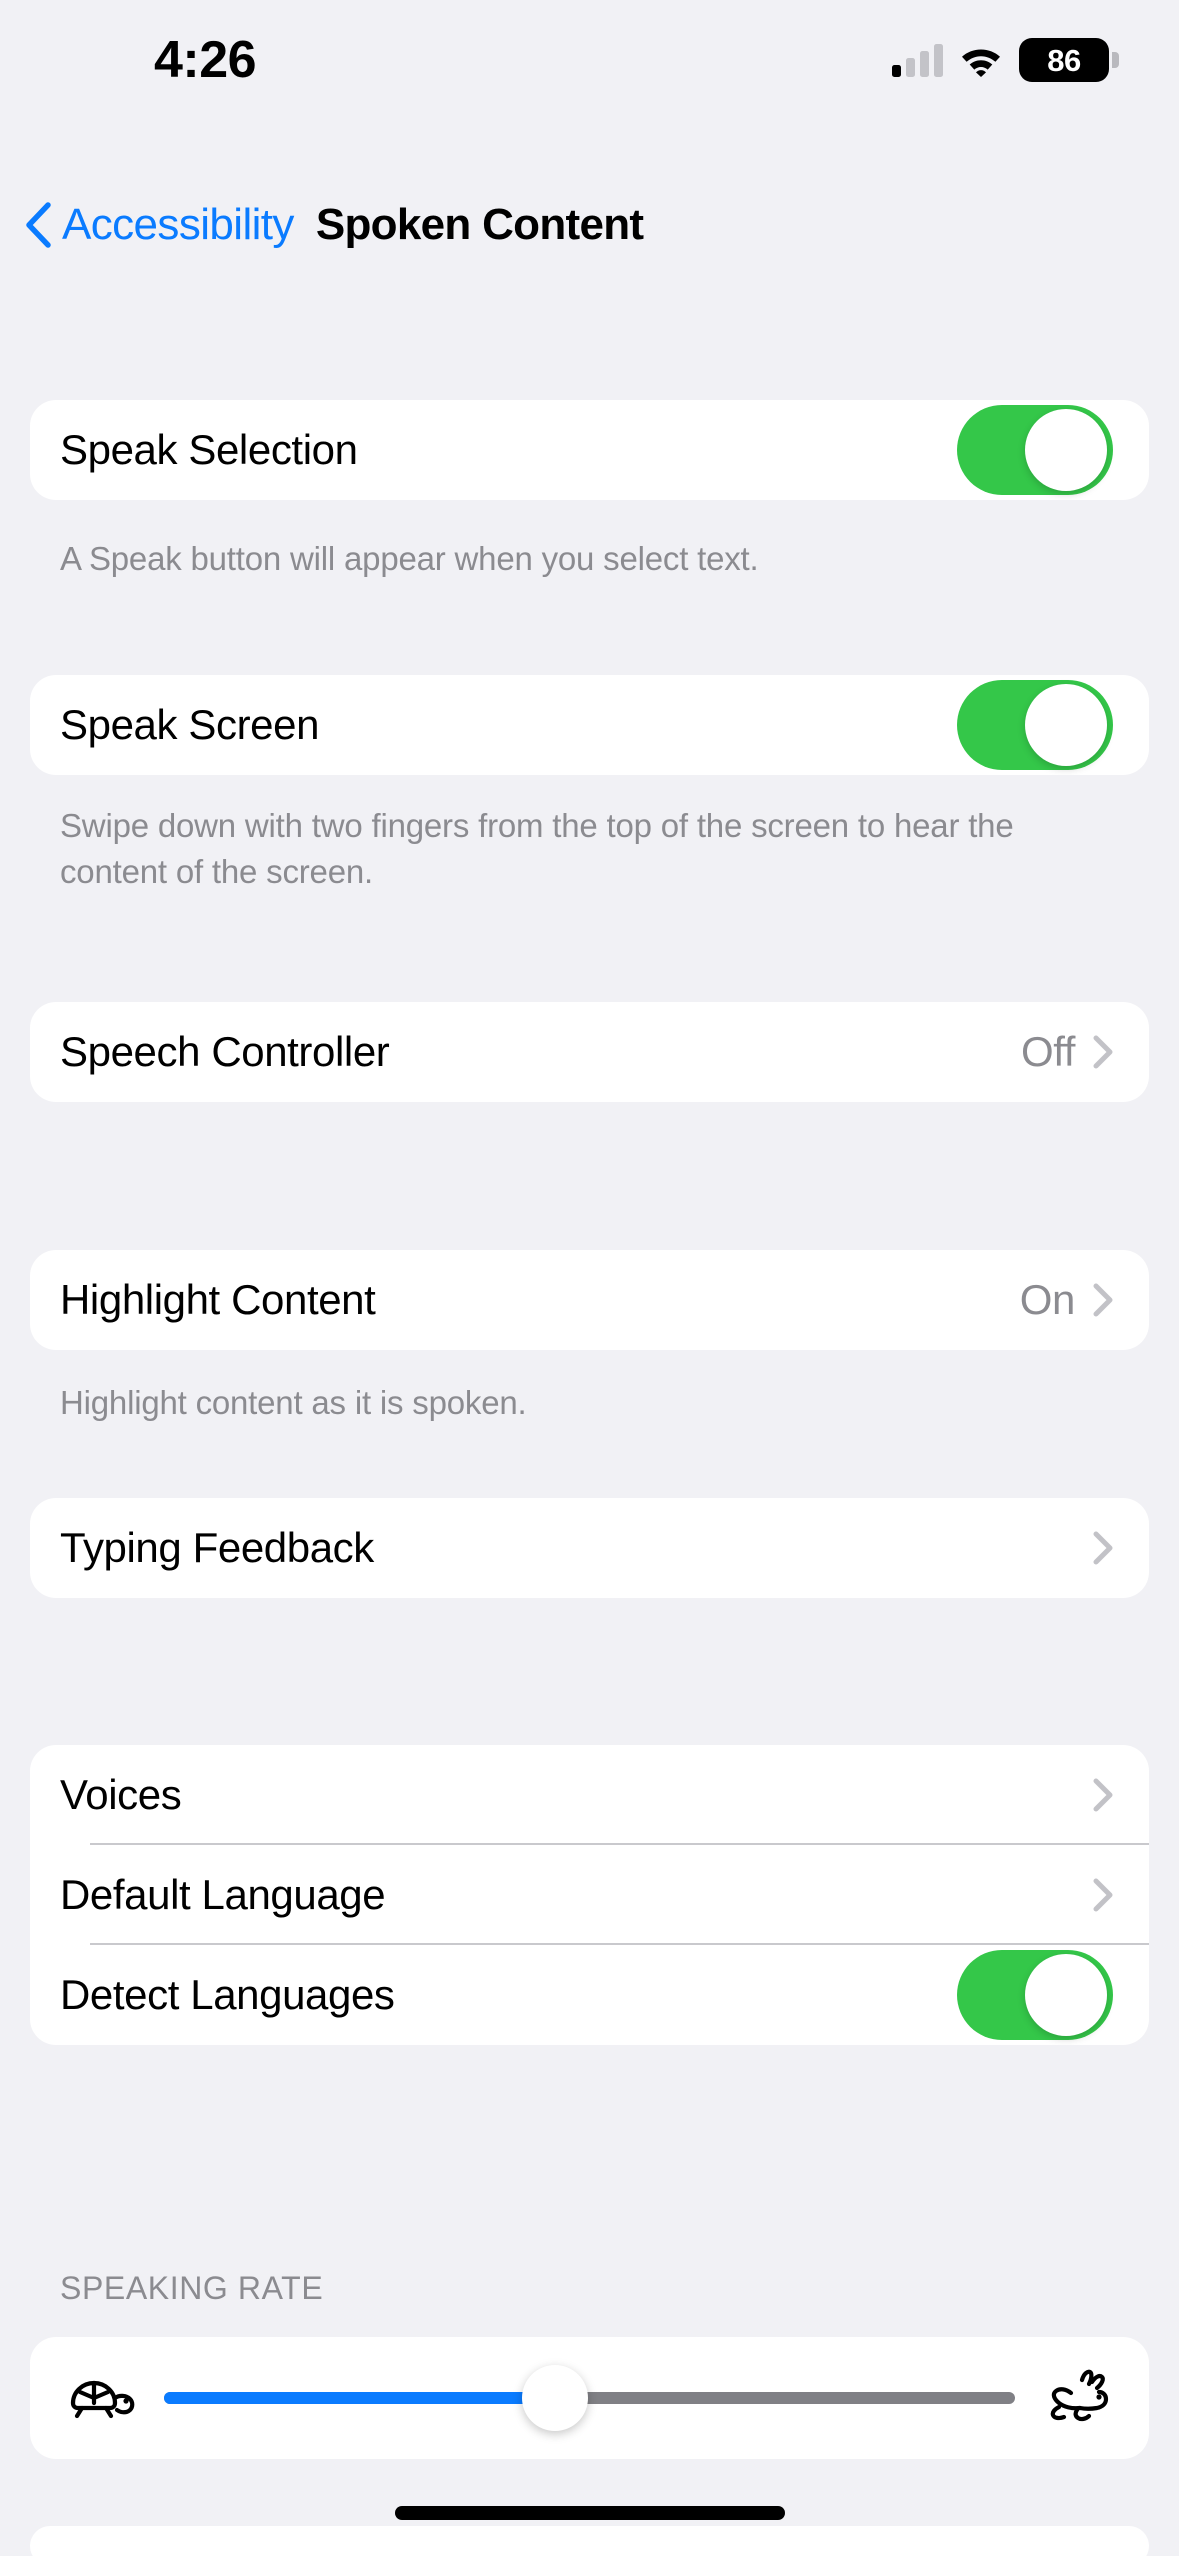  Describe the element at coordinates (217, 1547) in the screenshot. I see `row-label: Typing Feedback` at that location.